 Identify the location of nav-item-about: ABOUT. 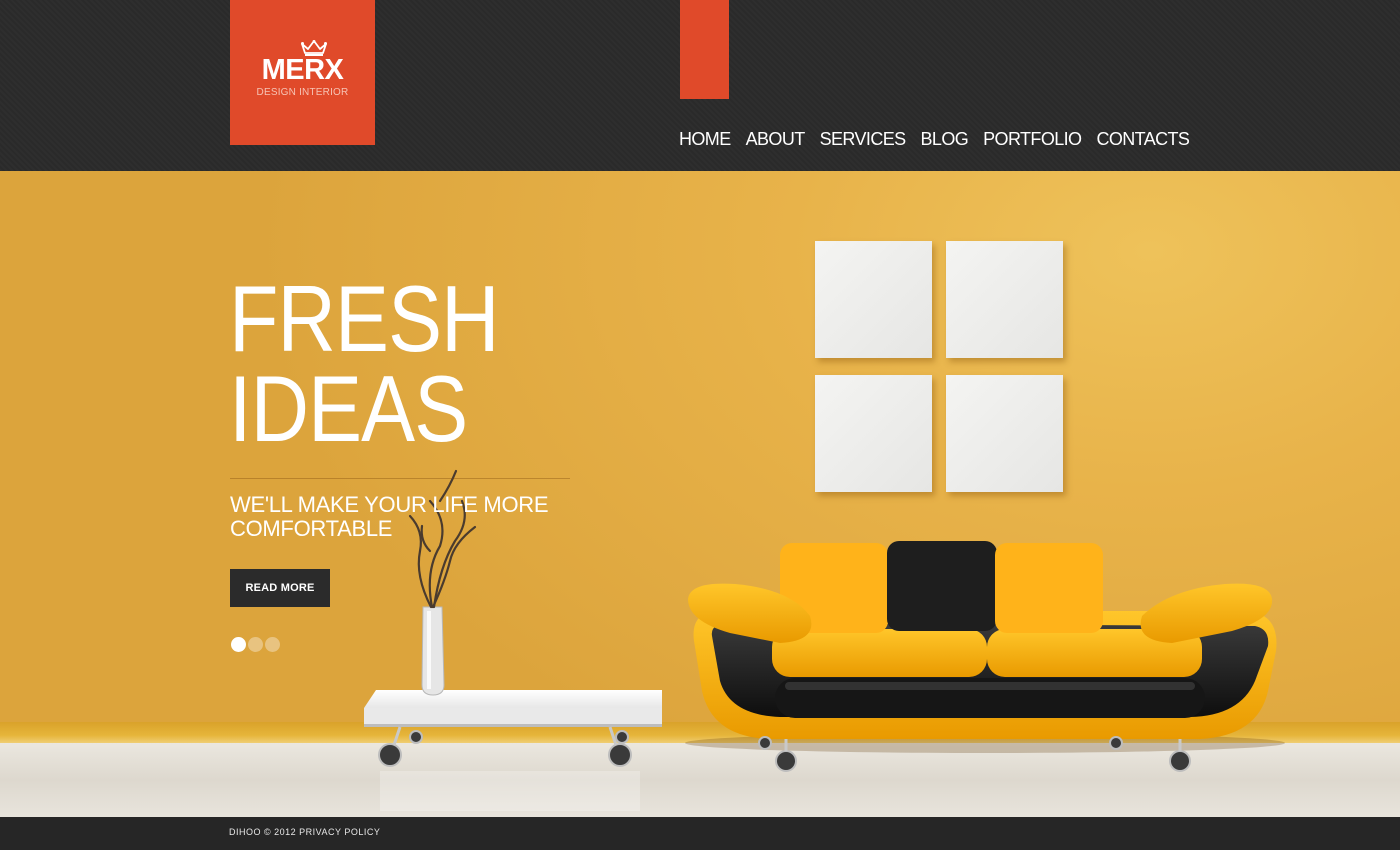
(776, 139).